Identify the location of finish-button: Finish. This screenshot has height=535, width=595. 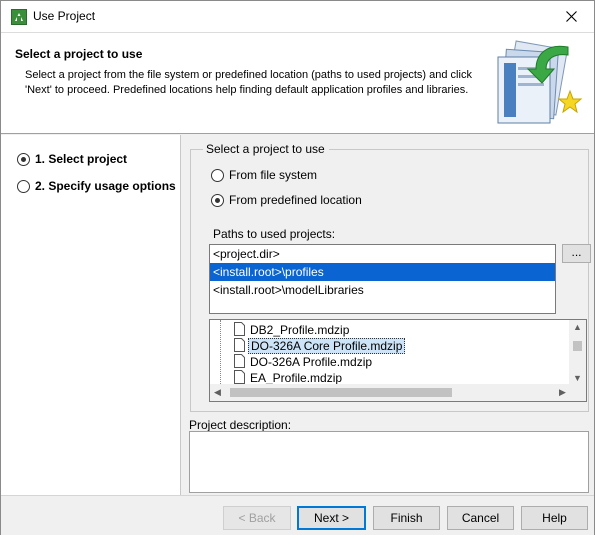
(406, 518).